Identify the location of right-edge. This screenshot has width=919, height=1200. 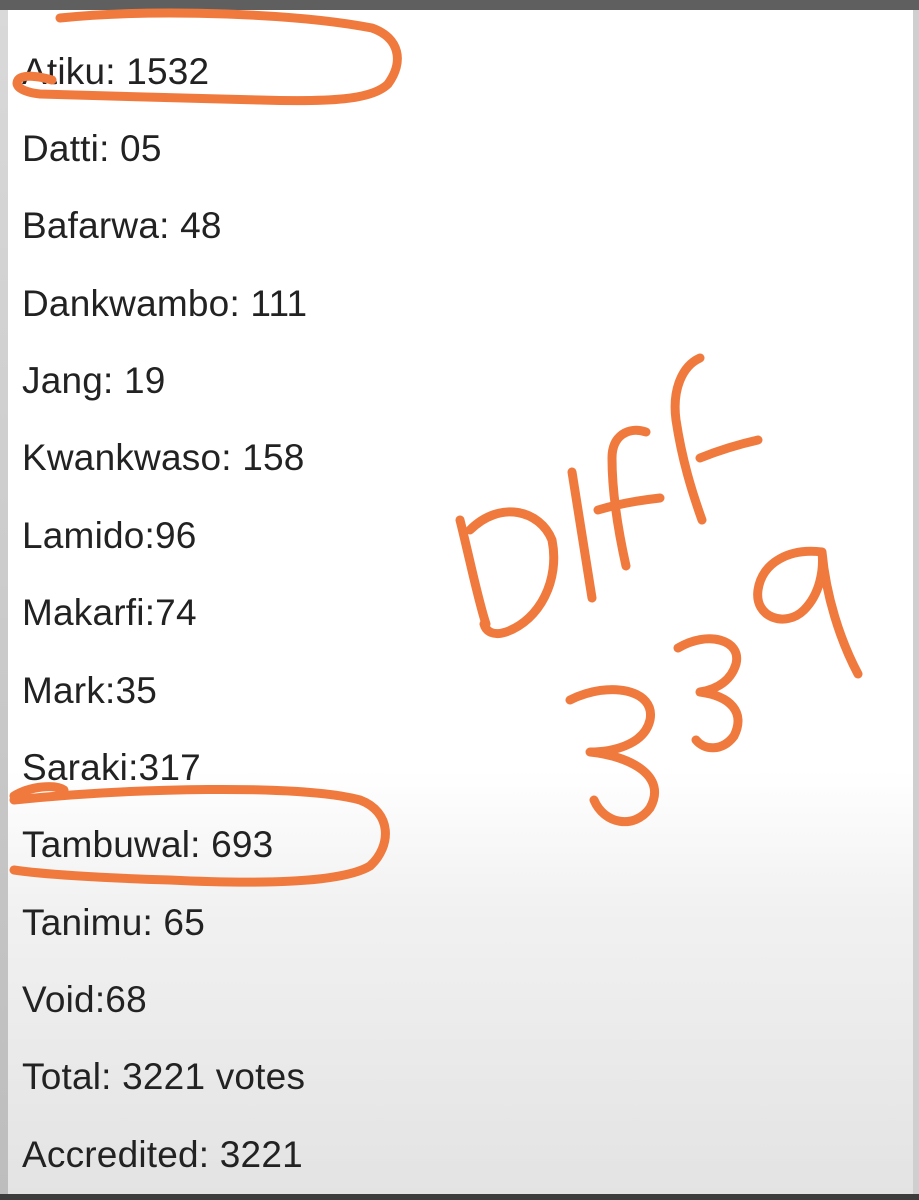
(916, 602).